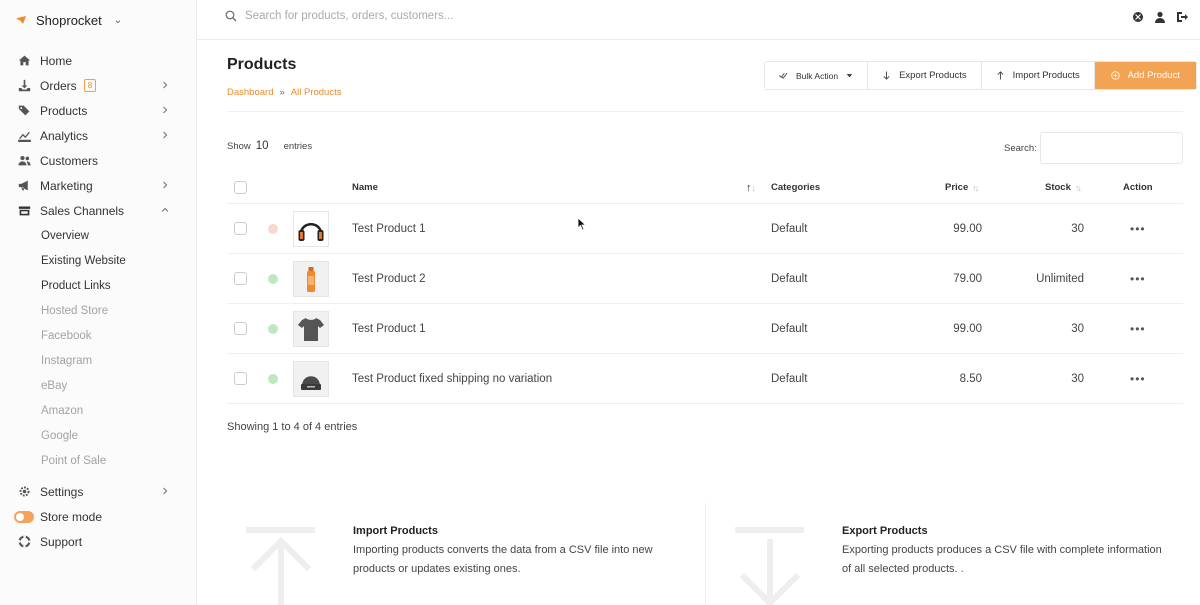 This screenshot has height=605, width=1200. I want to click on bulk-action-button: Bulk Action, so click(817, 75).